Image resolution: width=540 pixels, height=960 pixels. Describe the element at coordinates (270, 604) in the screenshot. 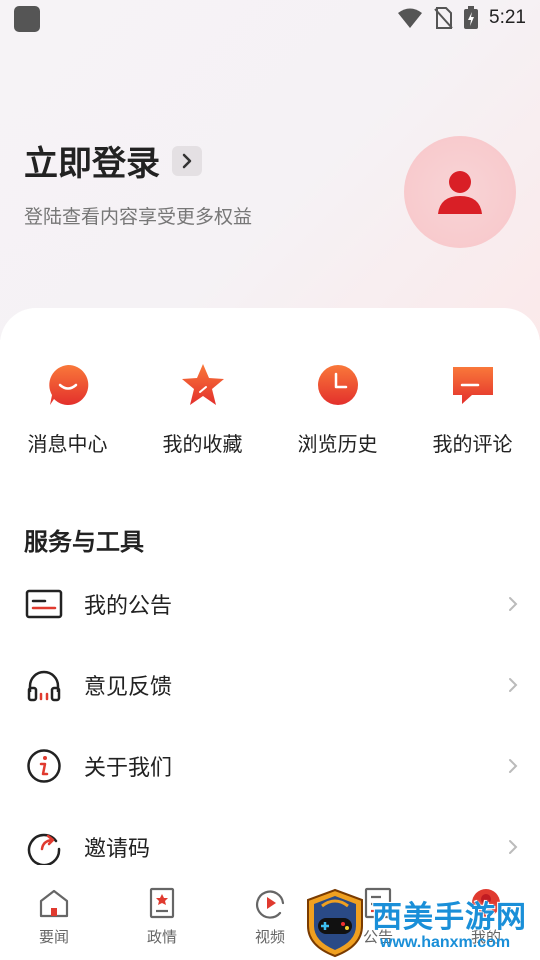

I see `menu-my-notices: 我的公告` at that location.